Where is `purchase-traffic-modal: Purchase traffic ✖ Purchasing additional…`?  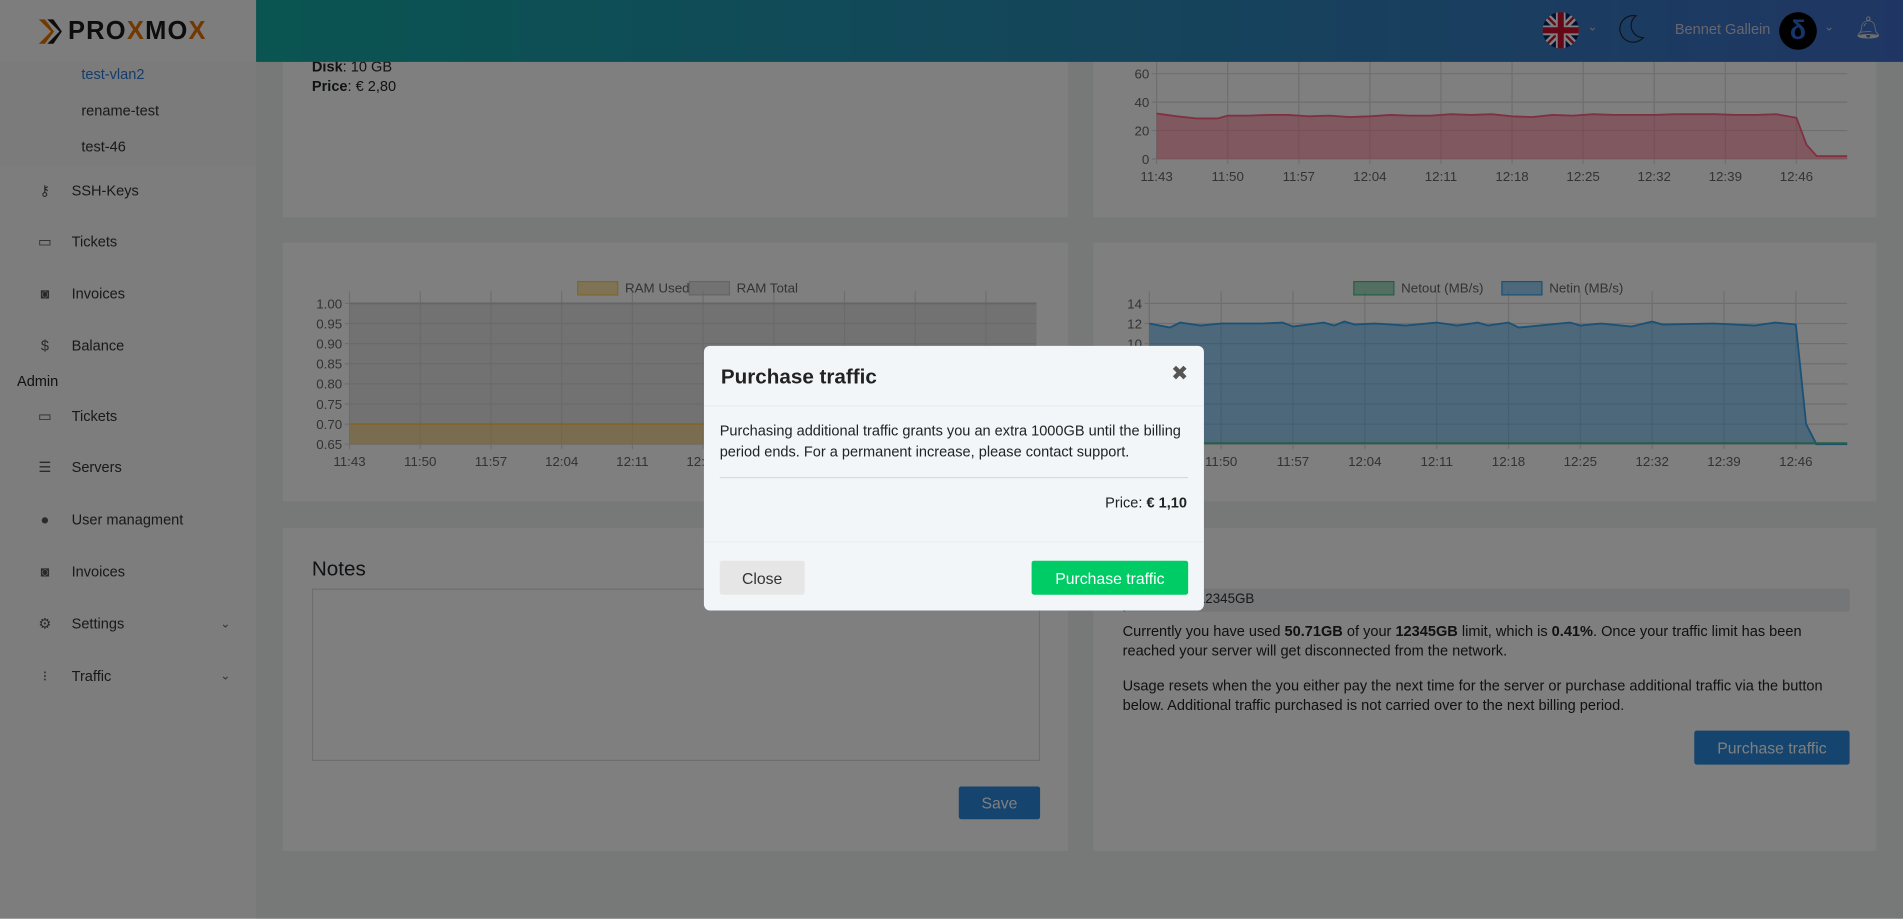 purchase-traffic-modal: Purchase traffic ✖ Purchasing additional… is located at coordinates (953, 478).